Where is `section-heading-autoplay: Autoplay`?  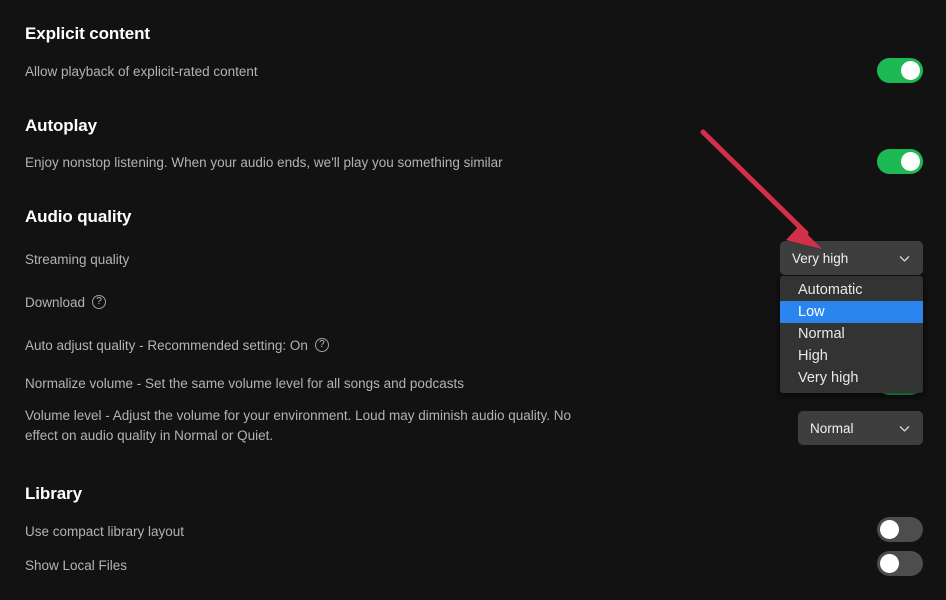
section-heading-autoplay: Autoplay is located at coordinates (61, 125).